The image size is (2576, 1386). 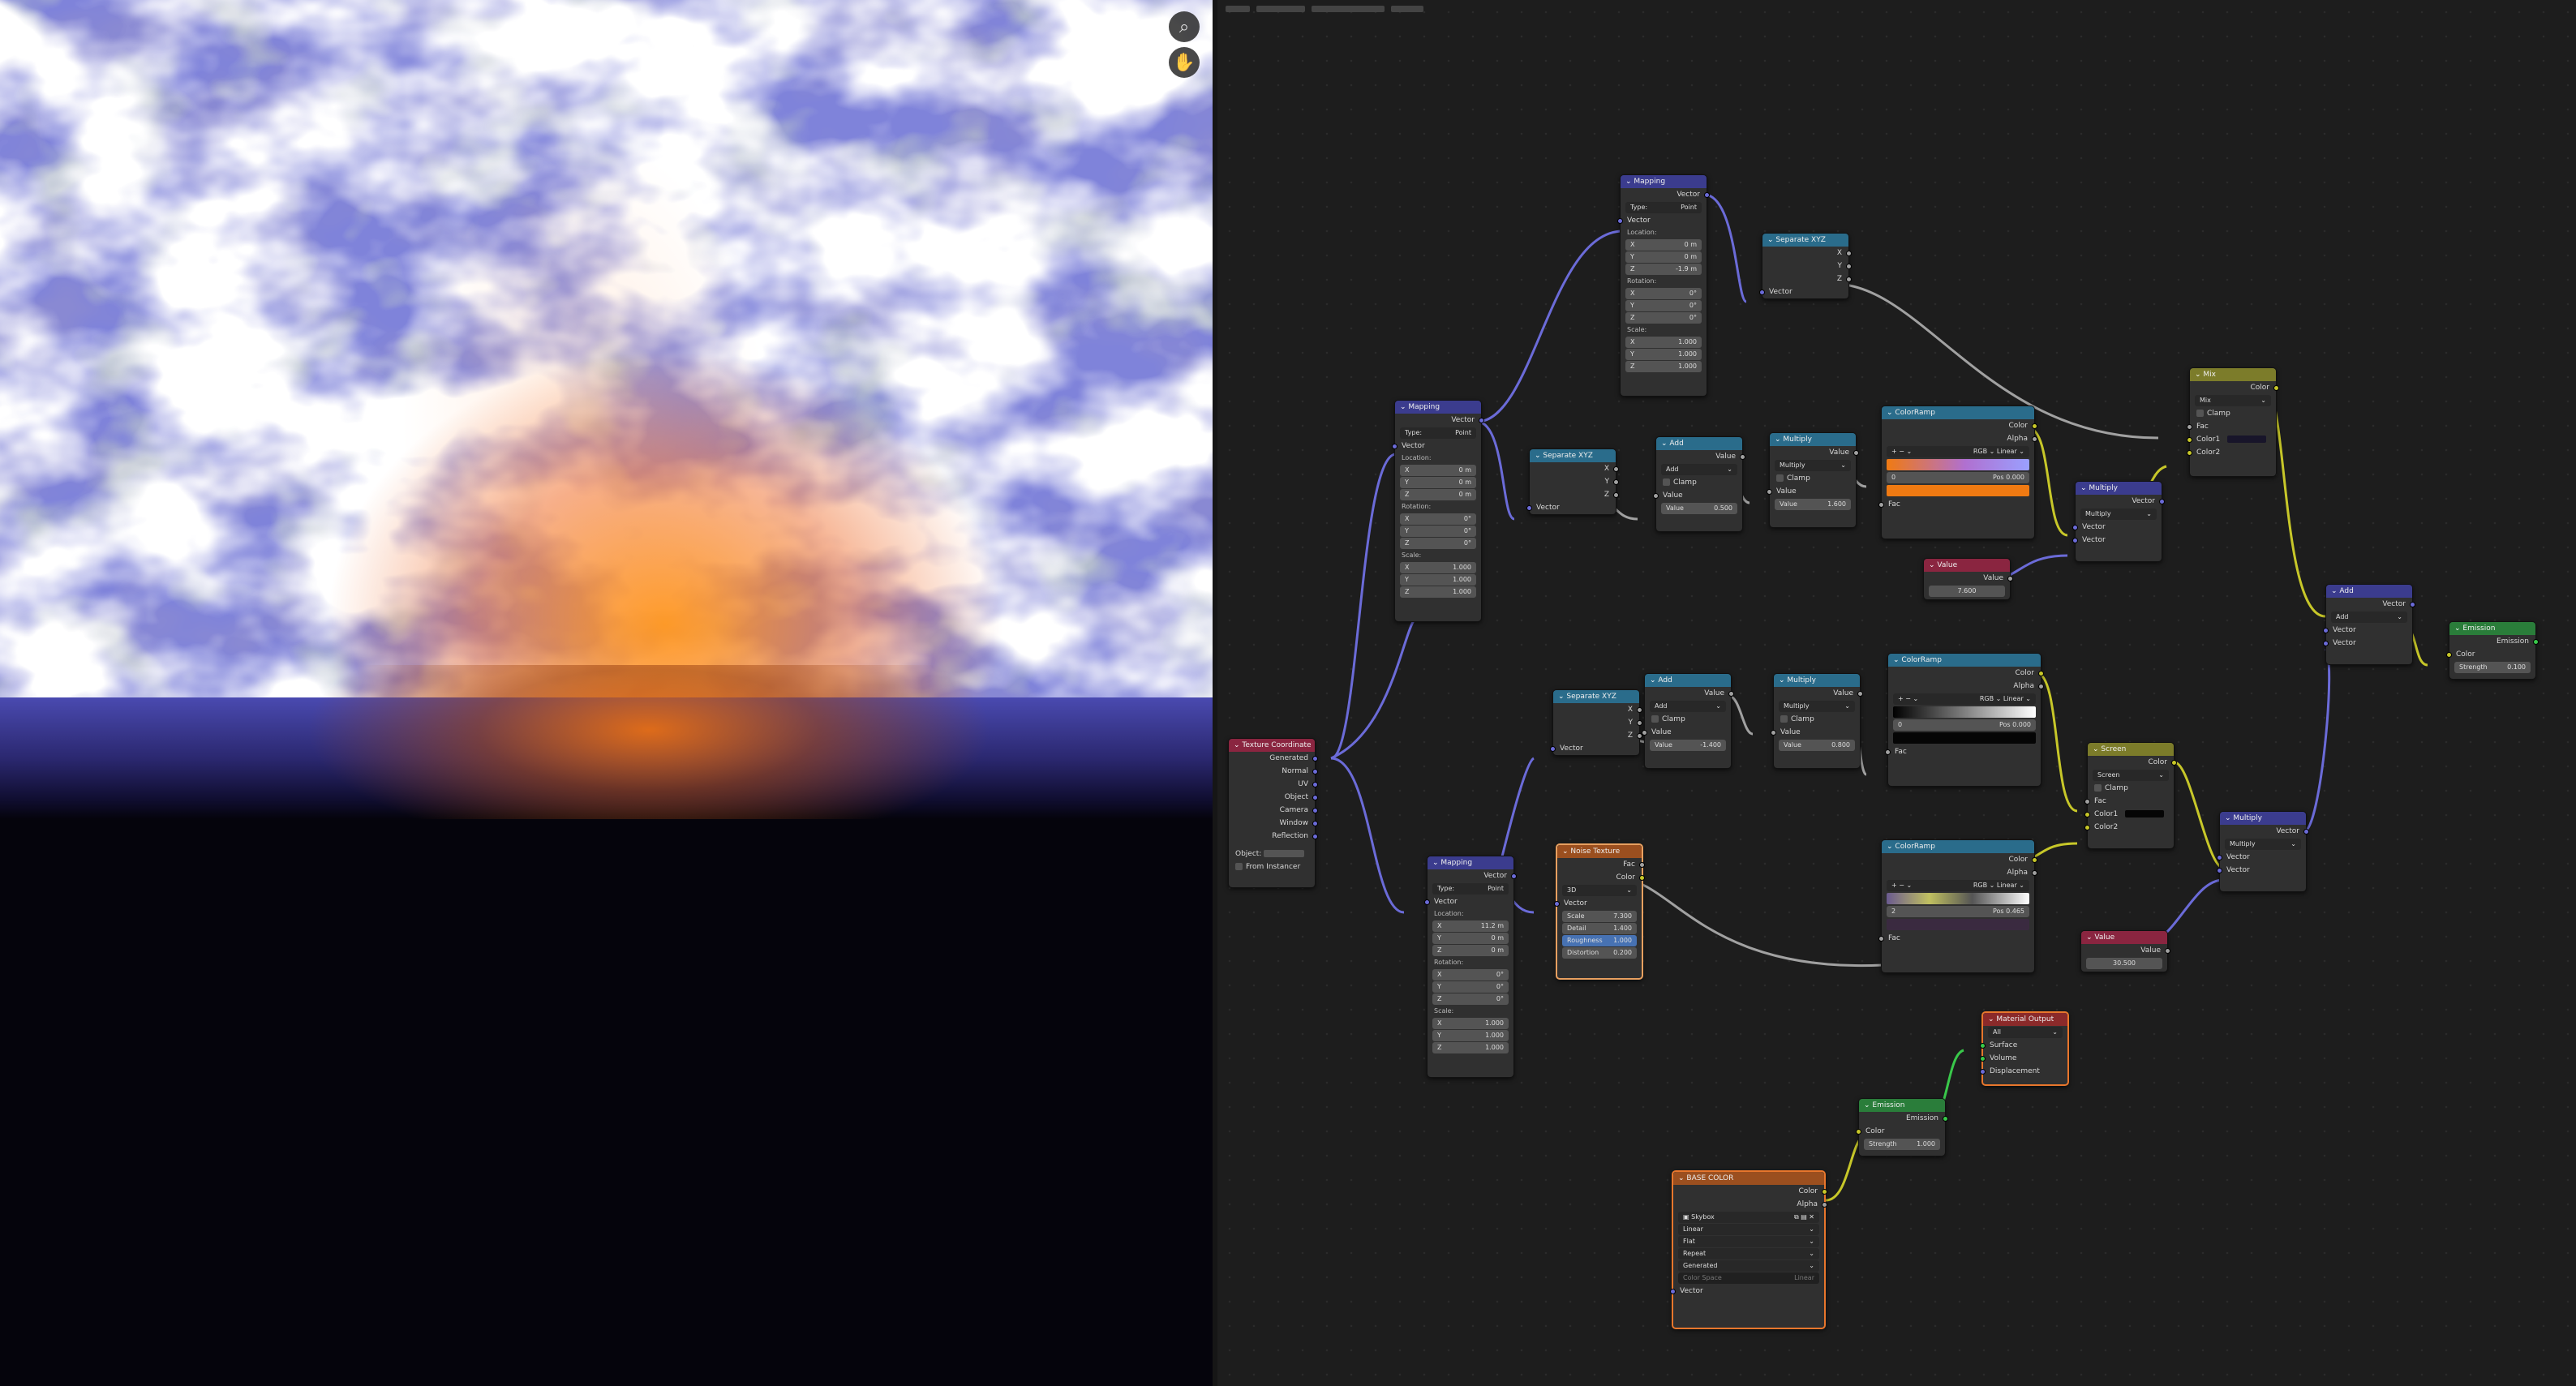 What do you see at coordinates (2023, 1058) in the screenshot?
I see `input-volume: Volume` at bounding box center [2023, 1058].